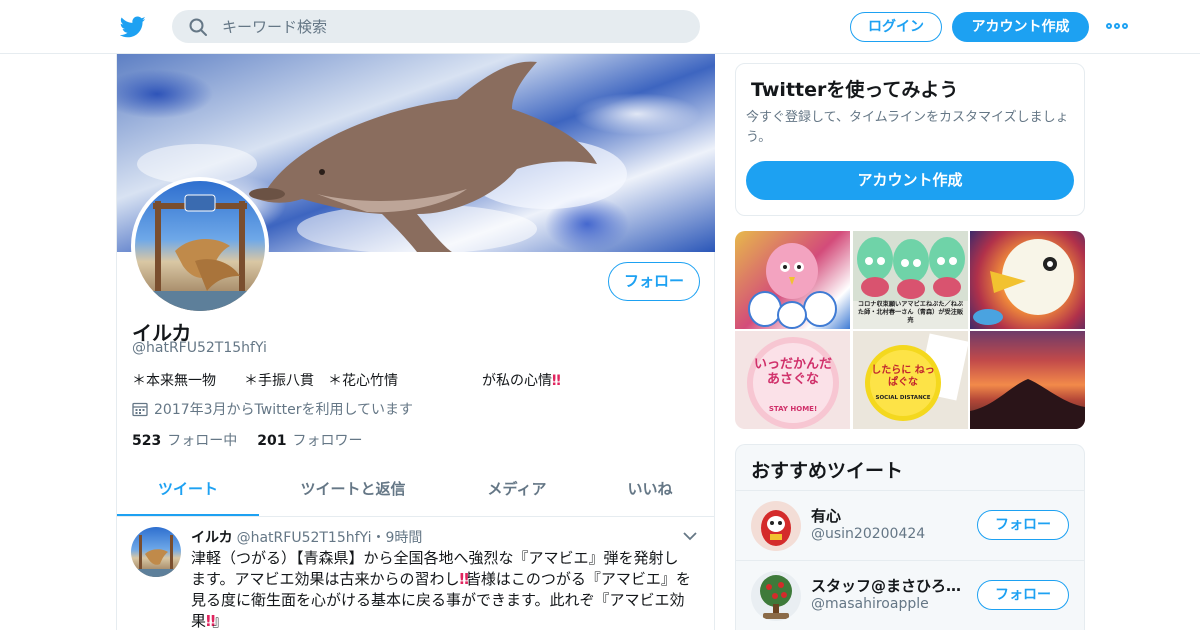  Describe the element at coordinates (284, 410) in the screenshot. I see `joined-text: 2017年3月からTwitterを利用しています` at that location.